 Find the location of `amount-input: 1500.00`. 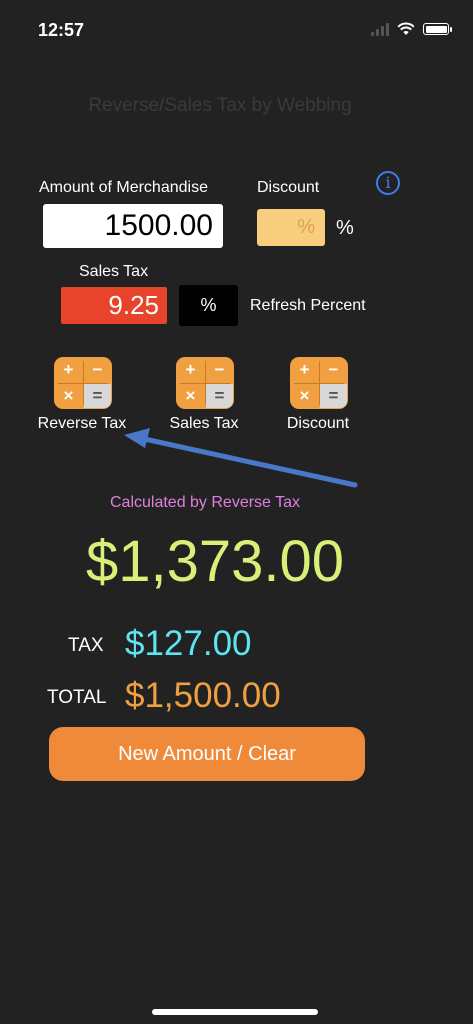

amount-input: 1500.00 is located at coordinates (133, 226).